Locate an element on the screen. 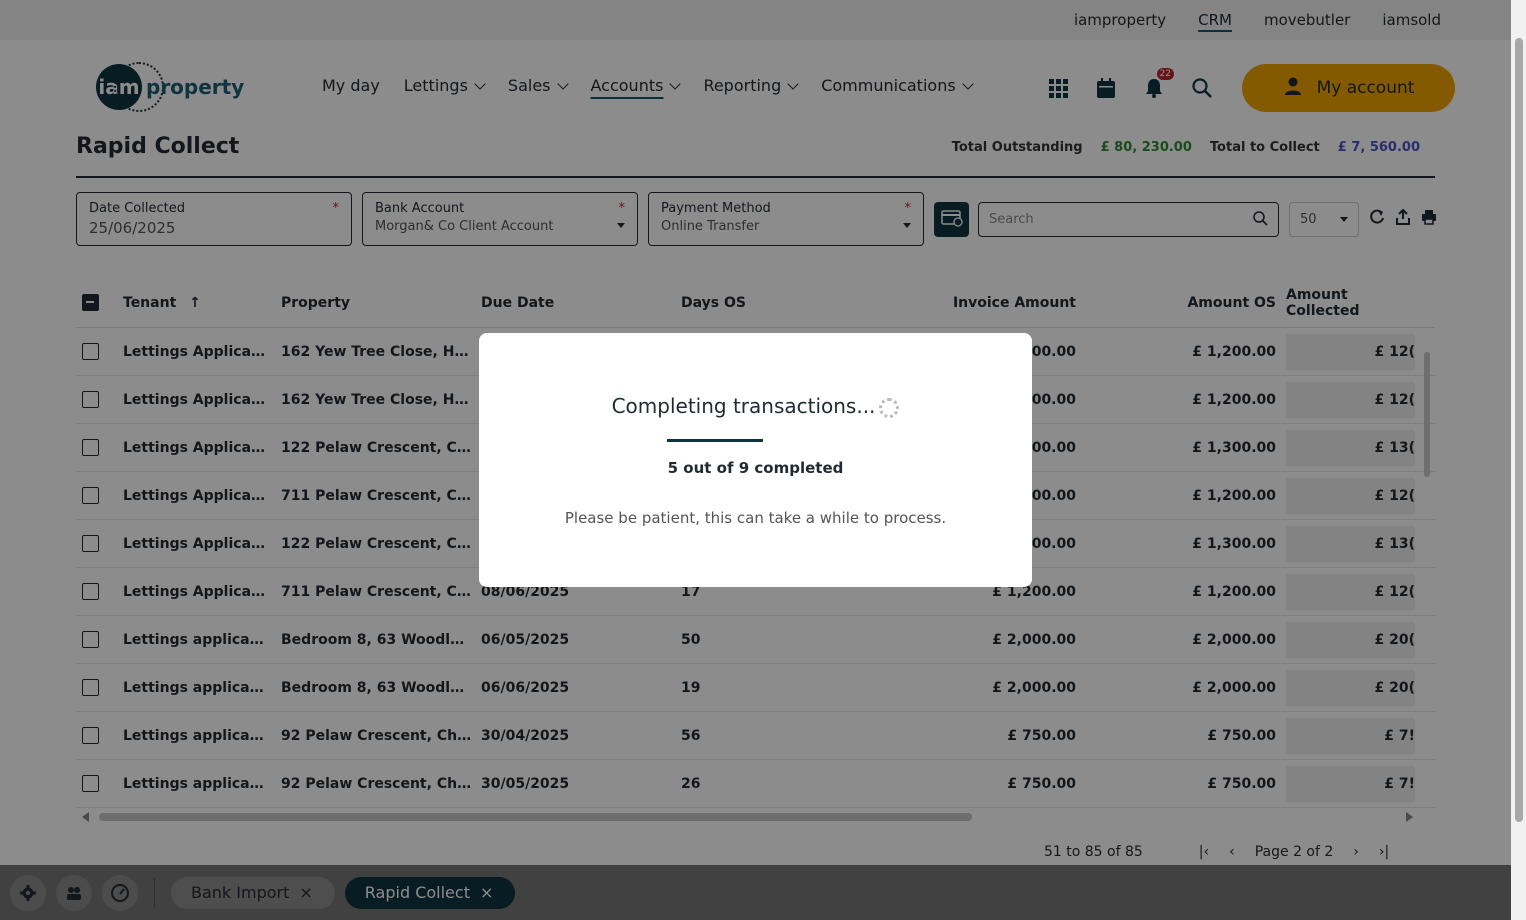 This screenshot has width=1526, height=920. progress-bar is located at coordinates (715, 440).